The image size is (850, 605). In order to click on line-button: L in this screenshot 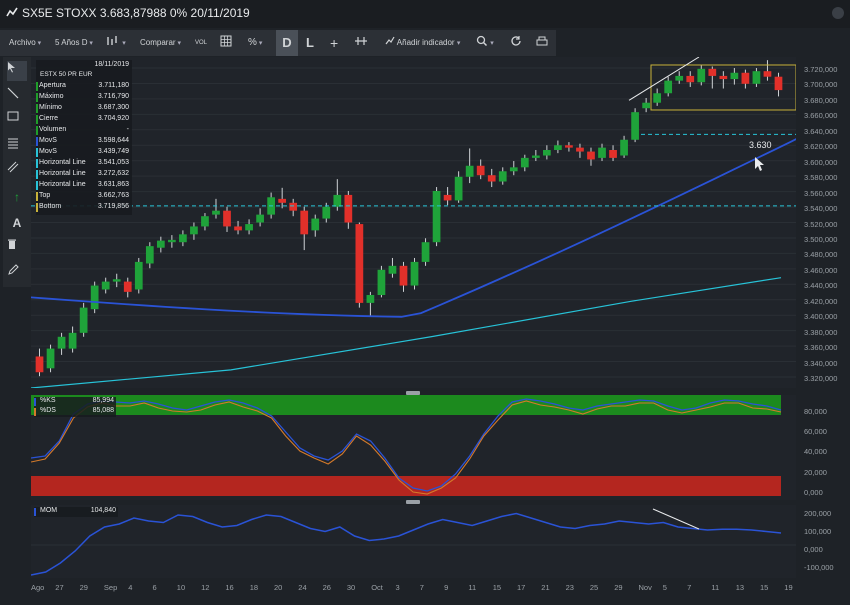, I will do `click(310, 43)`.